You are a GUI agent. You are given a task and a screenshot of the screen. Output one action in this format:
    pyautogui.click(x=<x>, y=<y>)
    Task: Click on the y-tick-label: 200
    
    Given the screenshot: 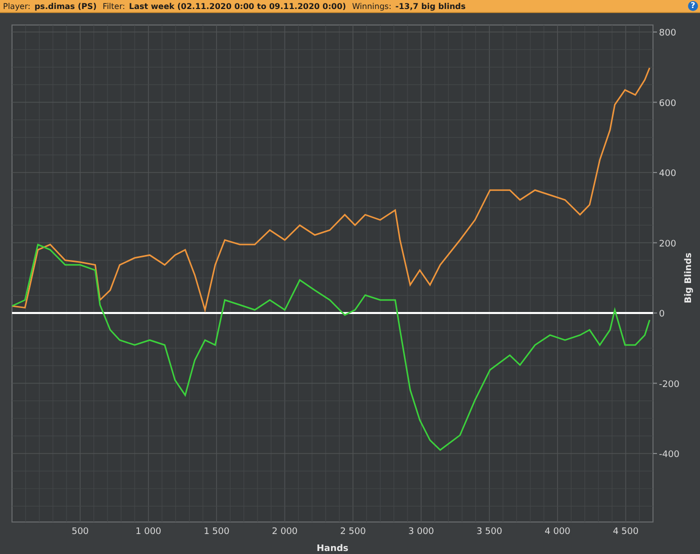 What is the action you would take?
    pyautogui.click(x=667, y=244)
    